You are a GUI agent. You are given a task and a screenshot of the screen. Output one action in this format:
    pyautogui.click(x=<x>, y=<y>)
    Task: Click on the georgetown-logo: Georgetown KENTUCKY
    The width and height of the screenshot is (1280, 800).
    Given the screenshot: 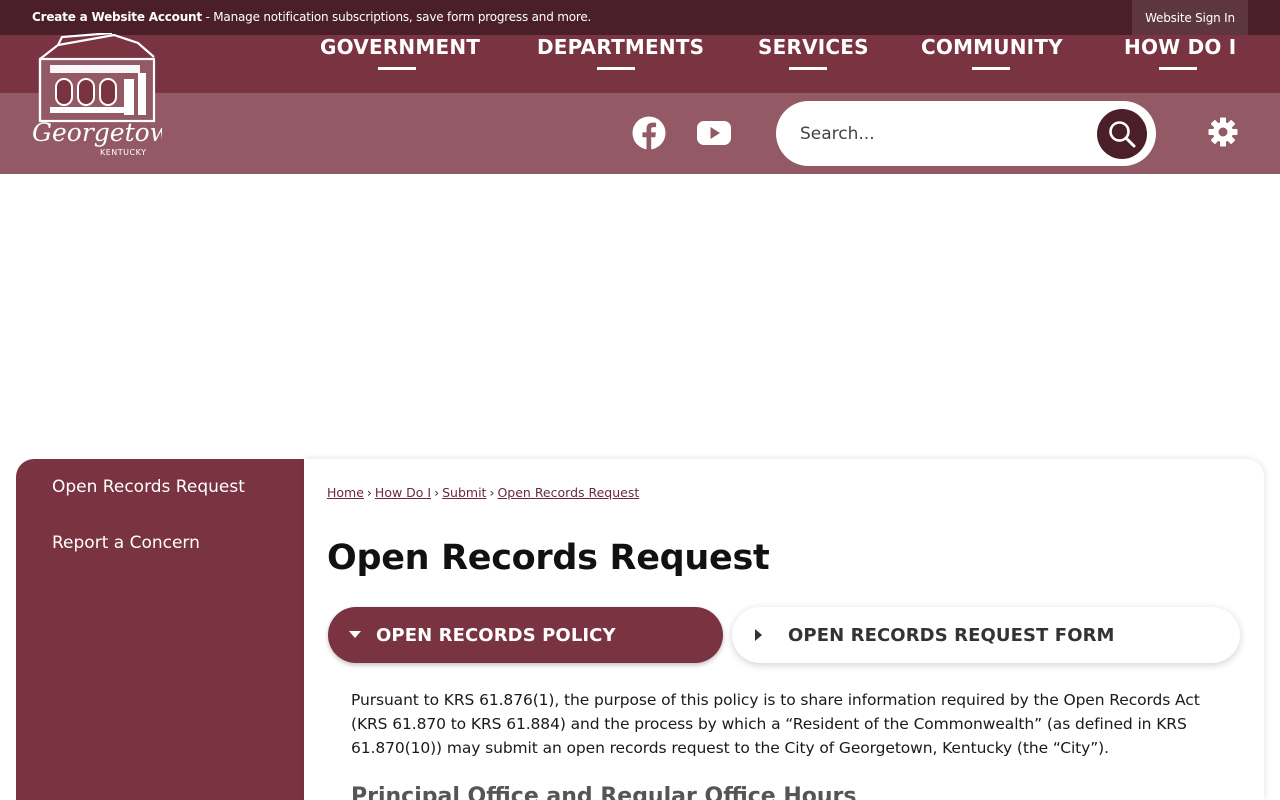 What is the action you would take?
    pyautogui.click(x=107, y=95)
    